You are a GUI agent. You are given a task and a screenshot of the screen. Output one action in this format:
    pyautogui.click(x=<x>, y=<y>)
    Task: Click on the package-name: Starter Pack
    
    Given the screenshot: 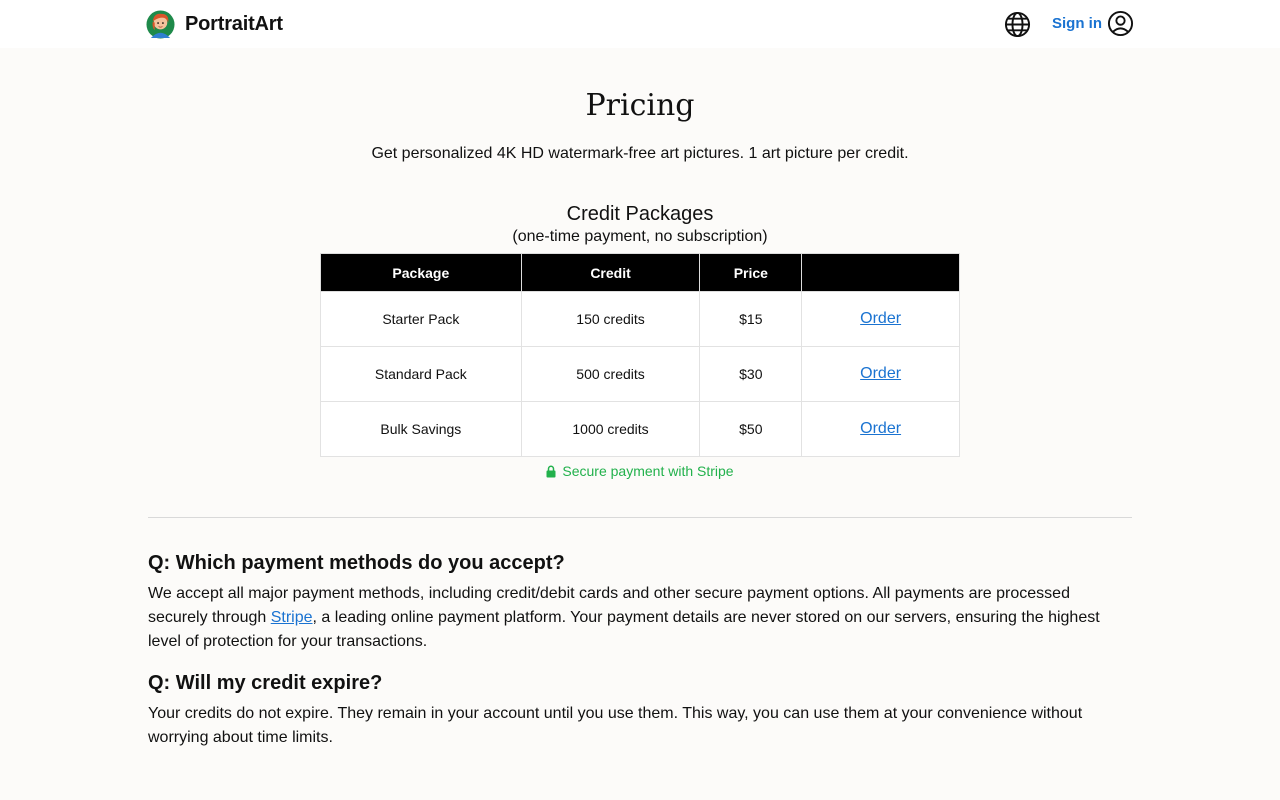 What is the action you would take?
    pyautogui.click(x=421, y=319)
    